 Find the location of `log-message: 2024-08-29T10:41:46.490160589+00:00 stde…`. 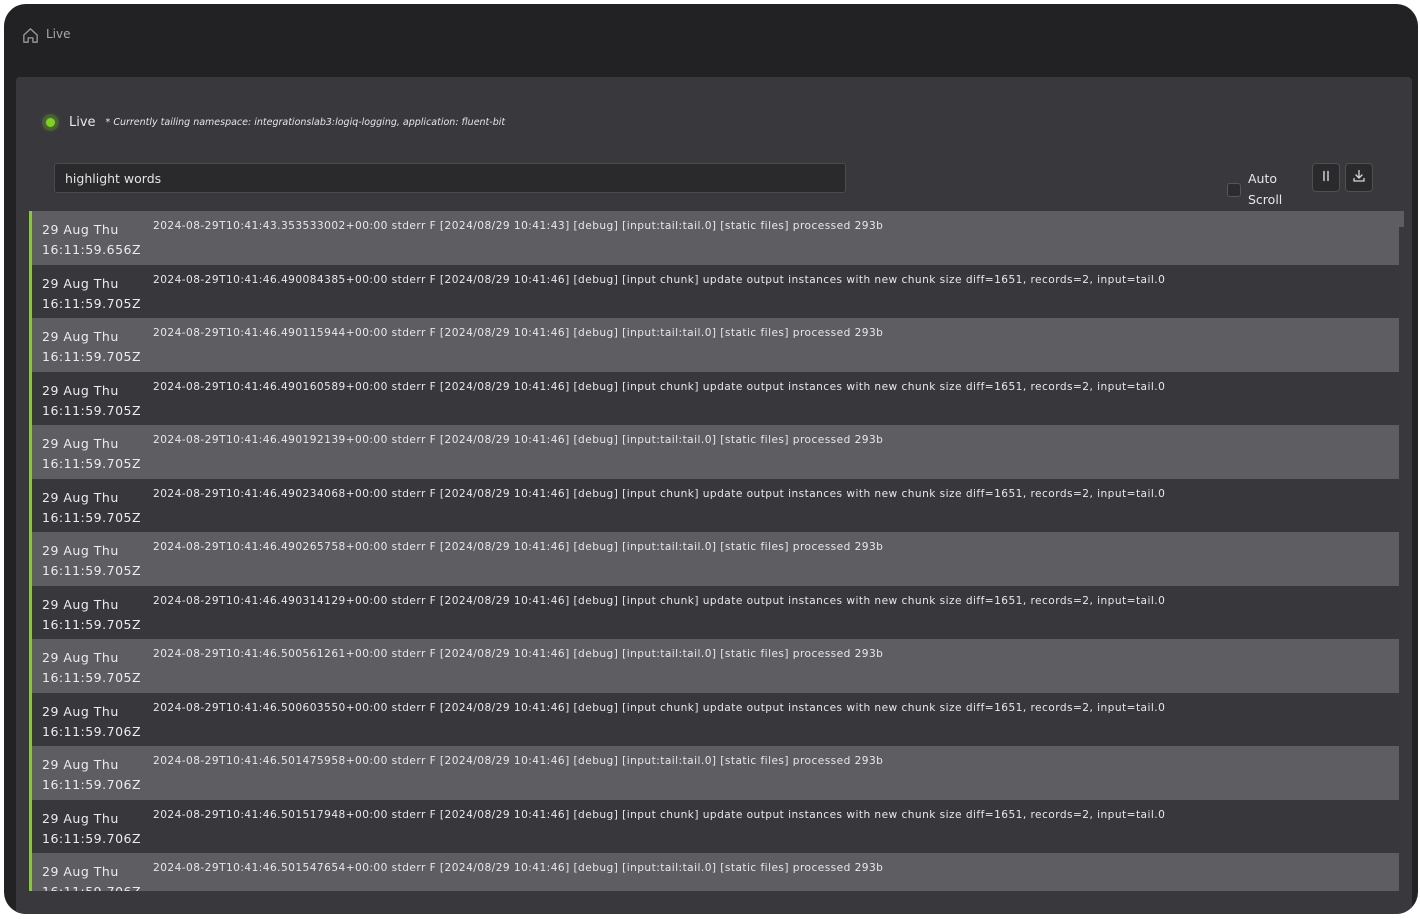

log-message: 2024-08-29T10:41:46.490160589+00:00 stde… is located at coordinates (659, 386).